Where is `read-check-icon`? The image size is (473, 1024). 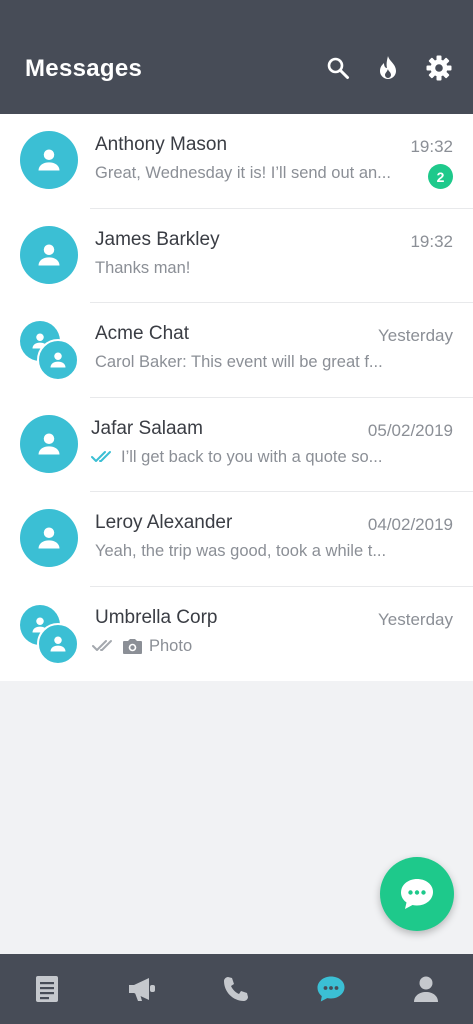
read-check-icon is located at coordinates (103, 457).